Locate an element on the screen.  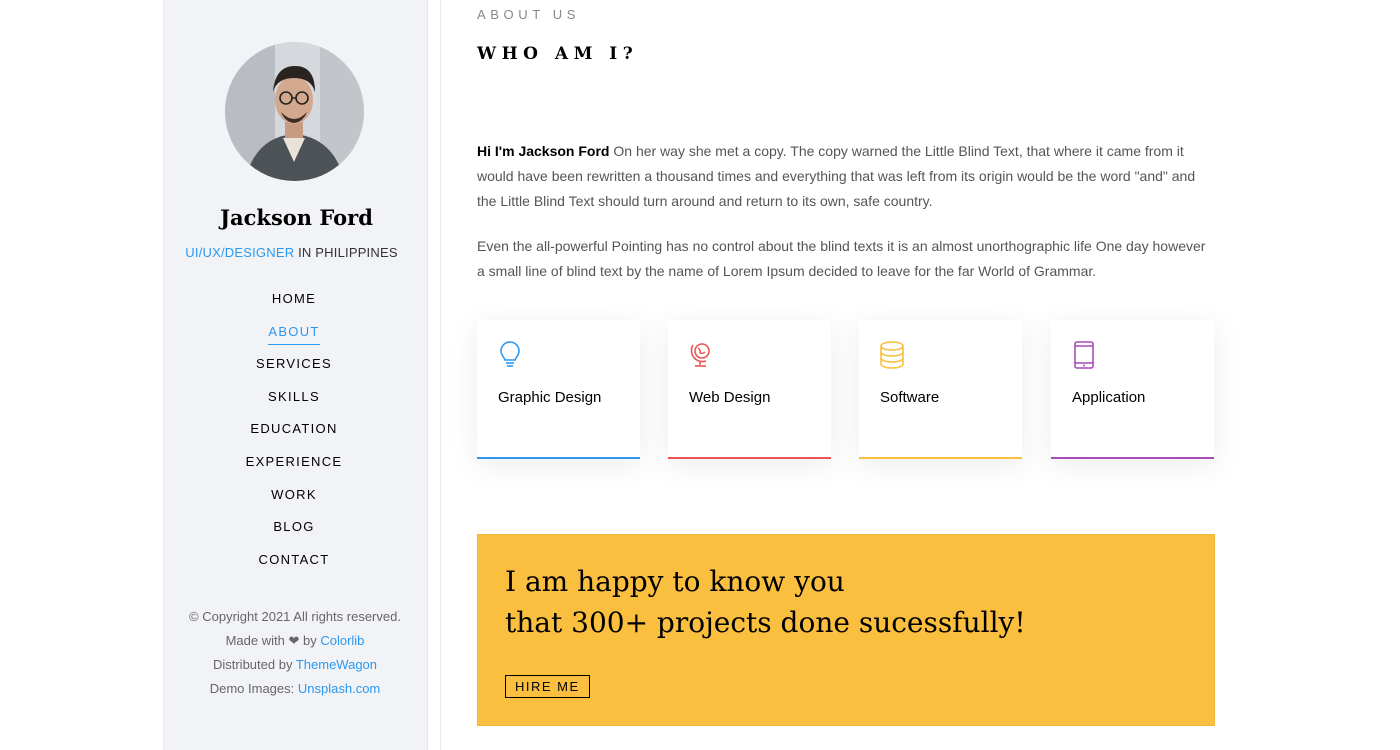
nav-item-services: SERVICES is located at coordinates (294, 370).